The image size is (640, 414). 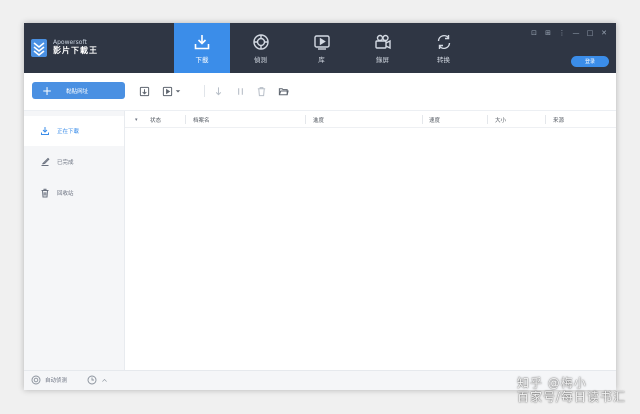 I want to click on brand: Apowersoft 影片下載王, so click(x=64, y=48).